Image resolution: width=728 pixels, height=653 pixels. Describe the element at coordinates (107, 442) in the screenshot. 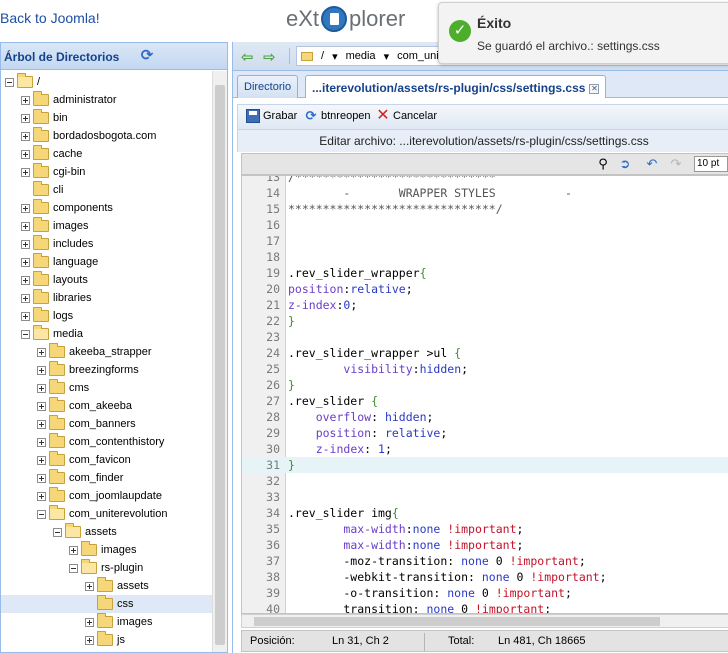

I see `tree-item: com_contenthistory` at that location.